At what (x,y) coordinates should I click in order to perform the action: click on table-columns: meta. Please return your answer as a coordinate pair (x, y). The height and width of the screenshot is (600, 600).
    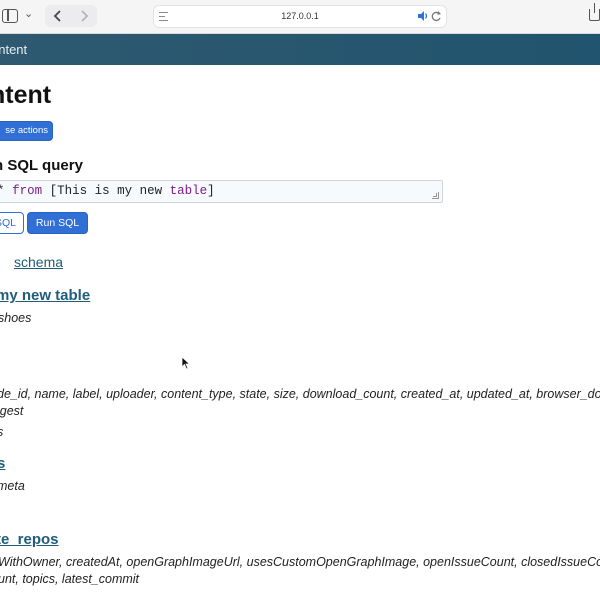
    Looking at the image, I should click on (12, 486).